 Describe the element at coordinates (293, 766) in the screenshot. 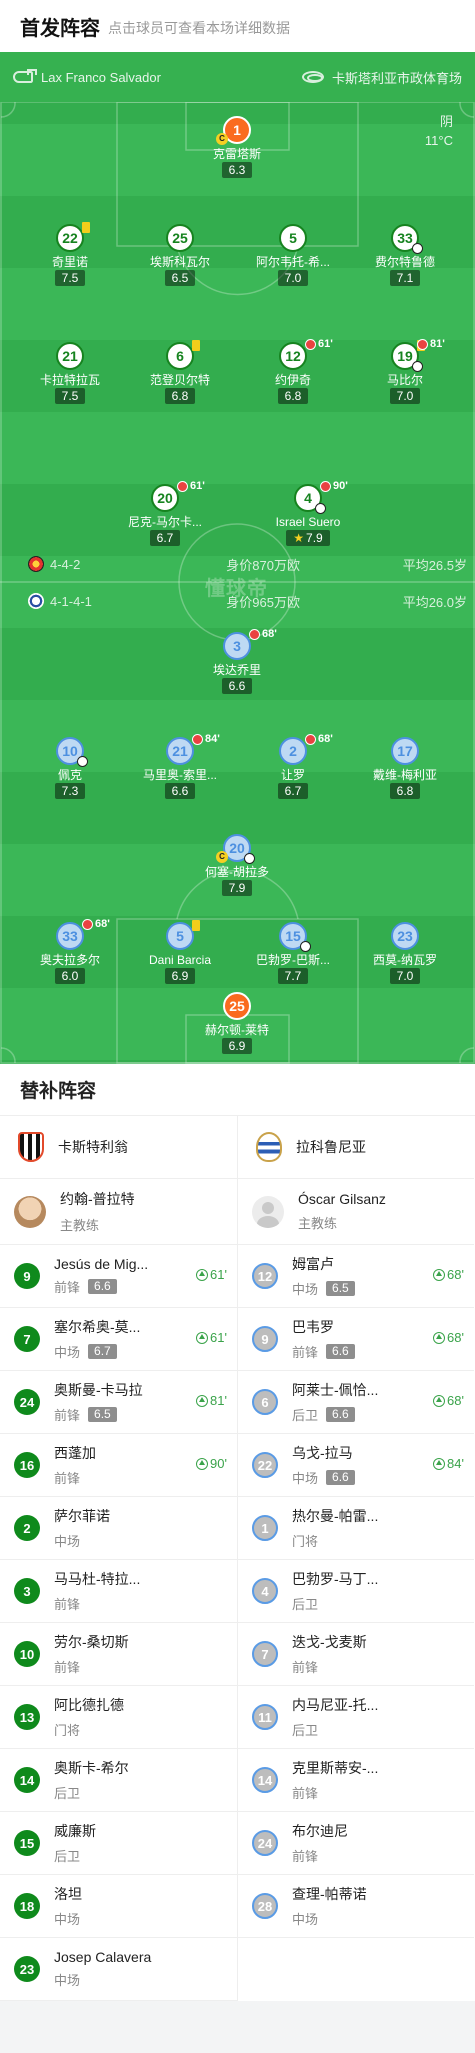

I see `away-player: 2 68' 让罗 6.7` at that location.